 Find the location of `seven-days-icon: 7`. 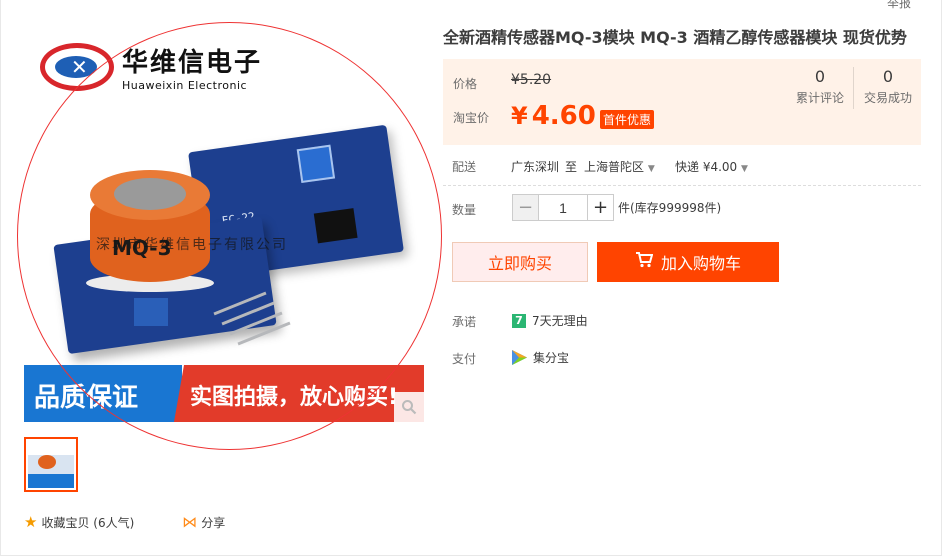

seven-days-icon: 7 is located at coordinates (519, 320).